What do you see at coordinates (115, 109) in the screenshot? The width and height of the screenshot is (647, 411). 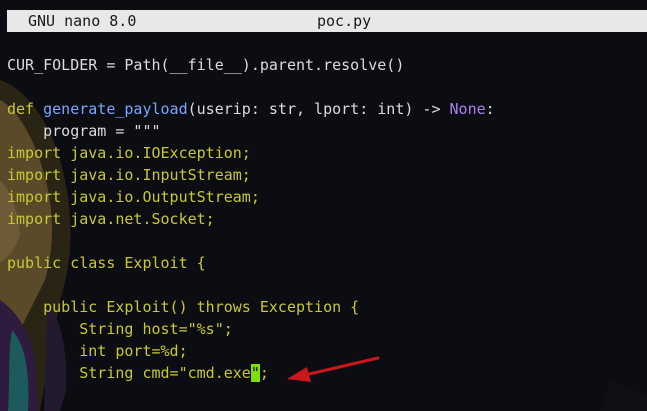 I see `function-name: generate_payload` at bounding box center [115, 109].